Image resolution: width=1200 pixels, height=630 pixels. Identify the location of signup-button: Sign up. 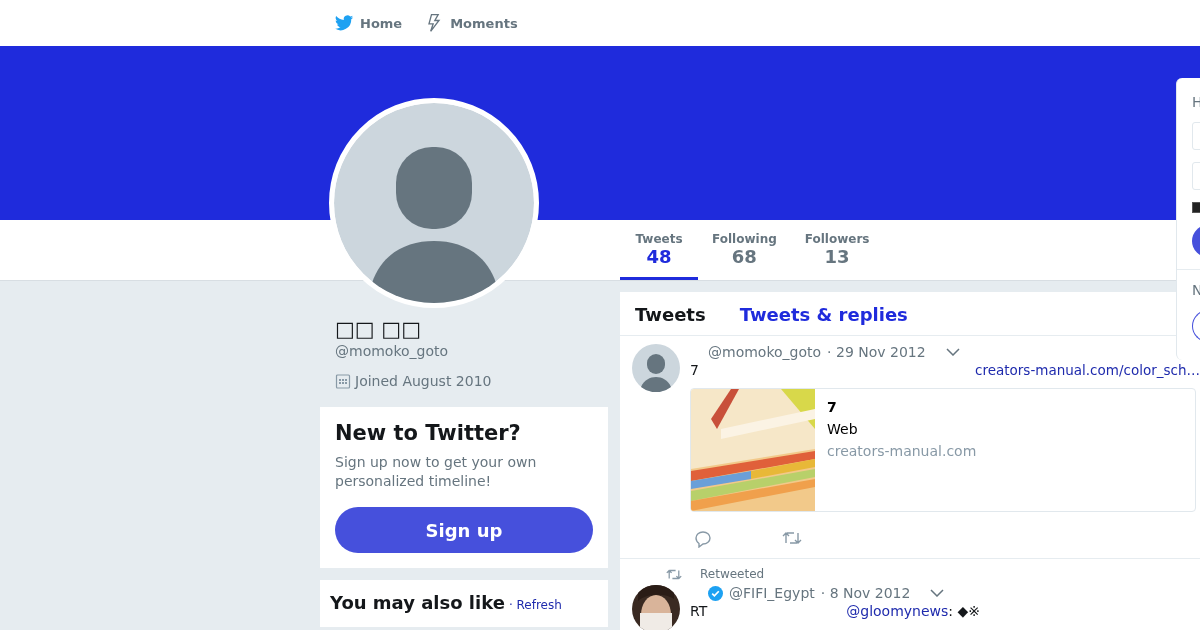
(464, 530).